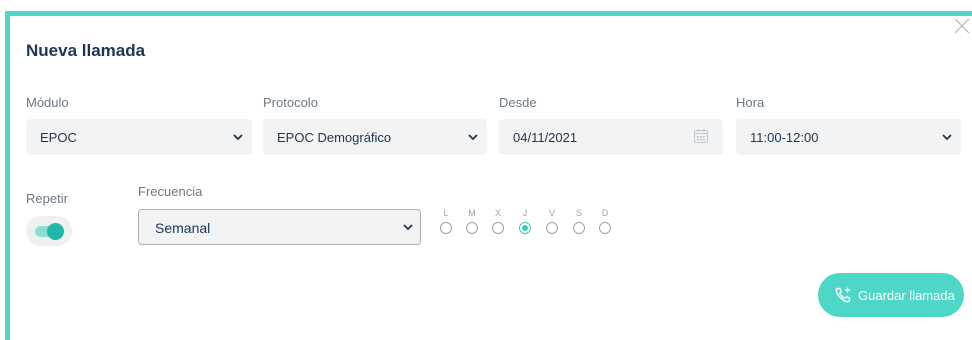 The image size is (972, 340). What do you see at coordinates (545, 137) in the screenshot?
I see `desde-value: 04/11/2021` at bounding box center [545, 137].